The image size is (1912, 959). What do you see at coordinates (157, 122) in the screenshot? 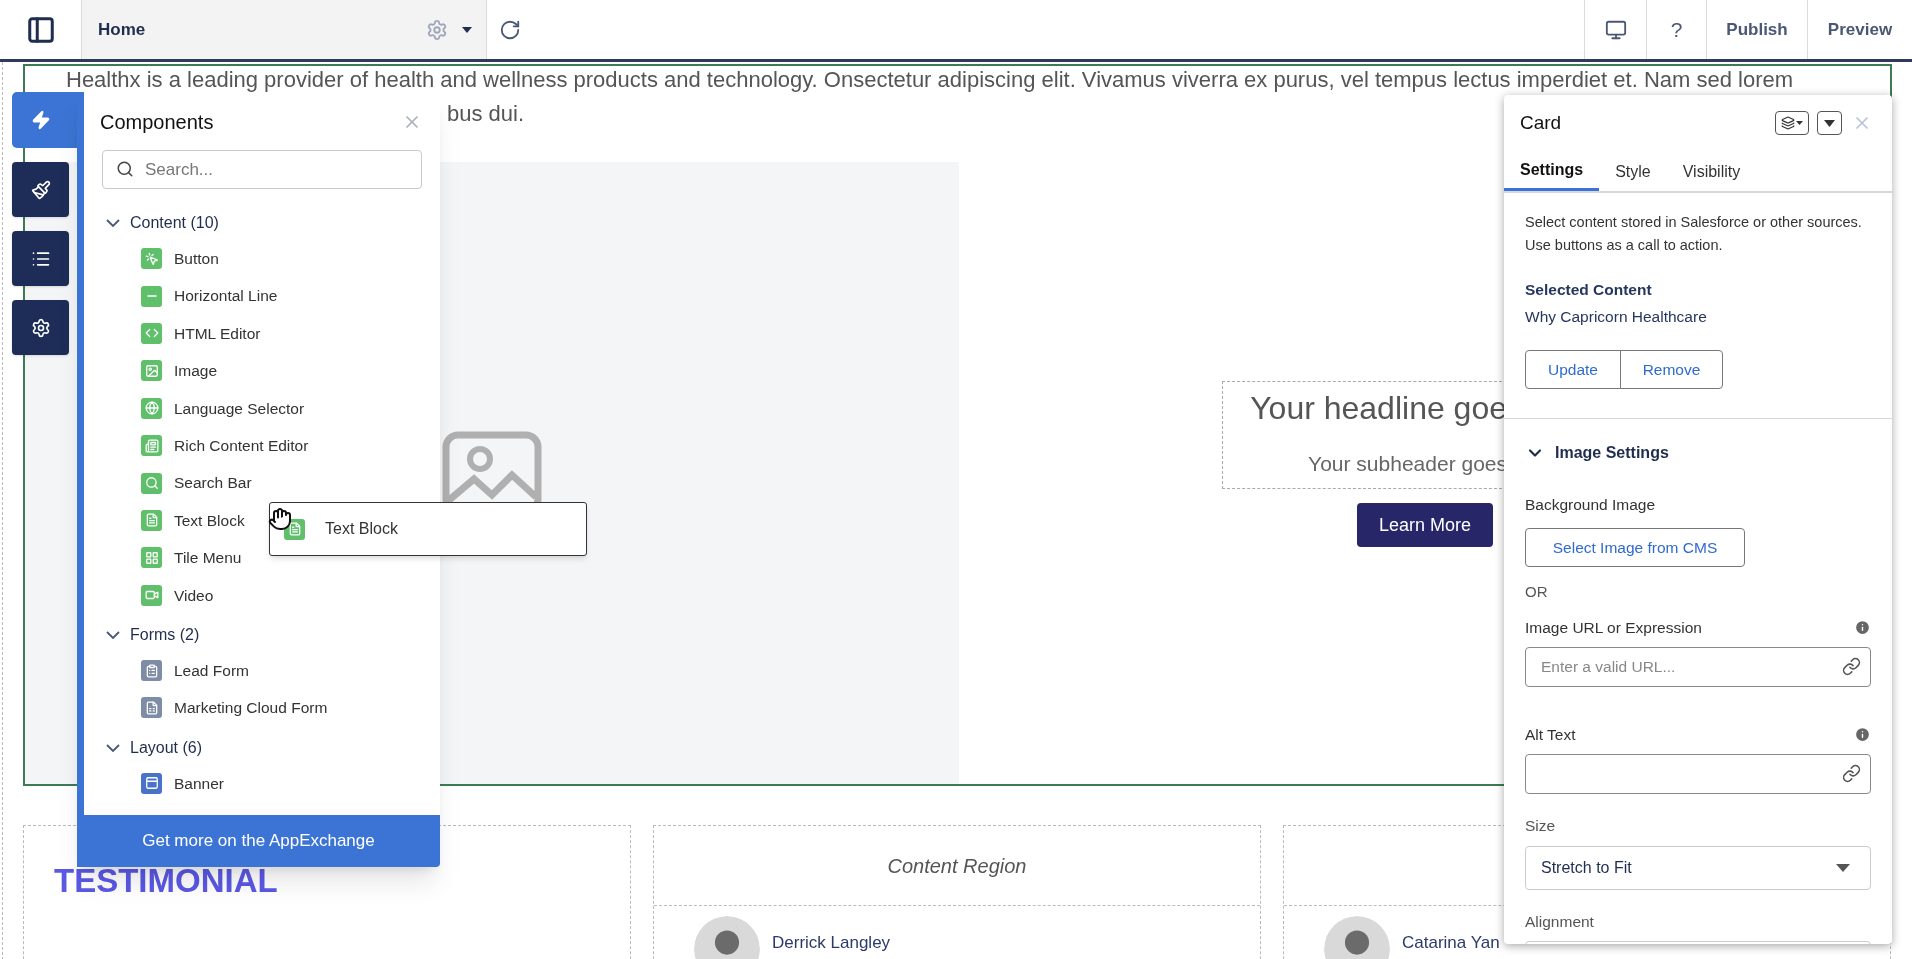
I see `panel-title: Components` at bounding box center [157, 122].